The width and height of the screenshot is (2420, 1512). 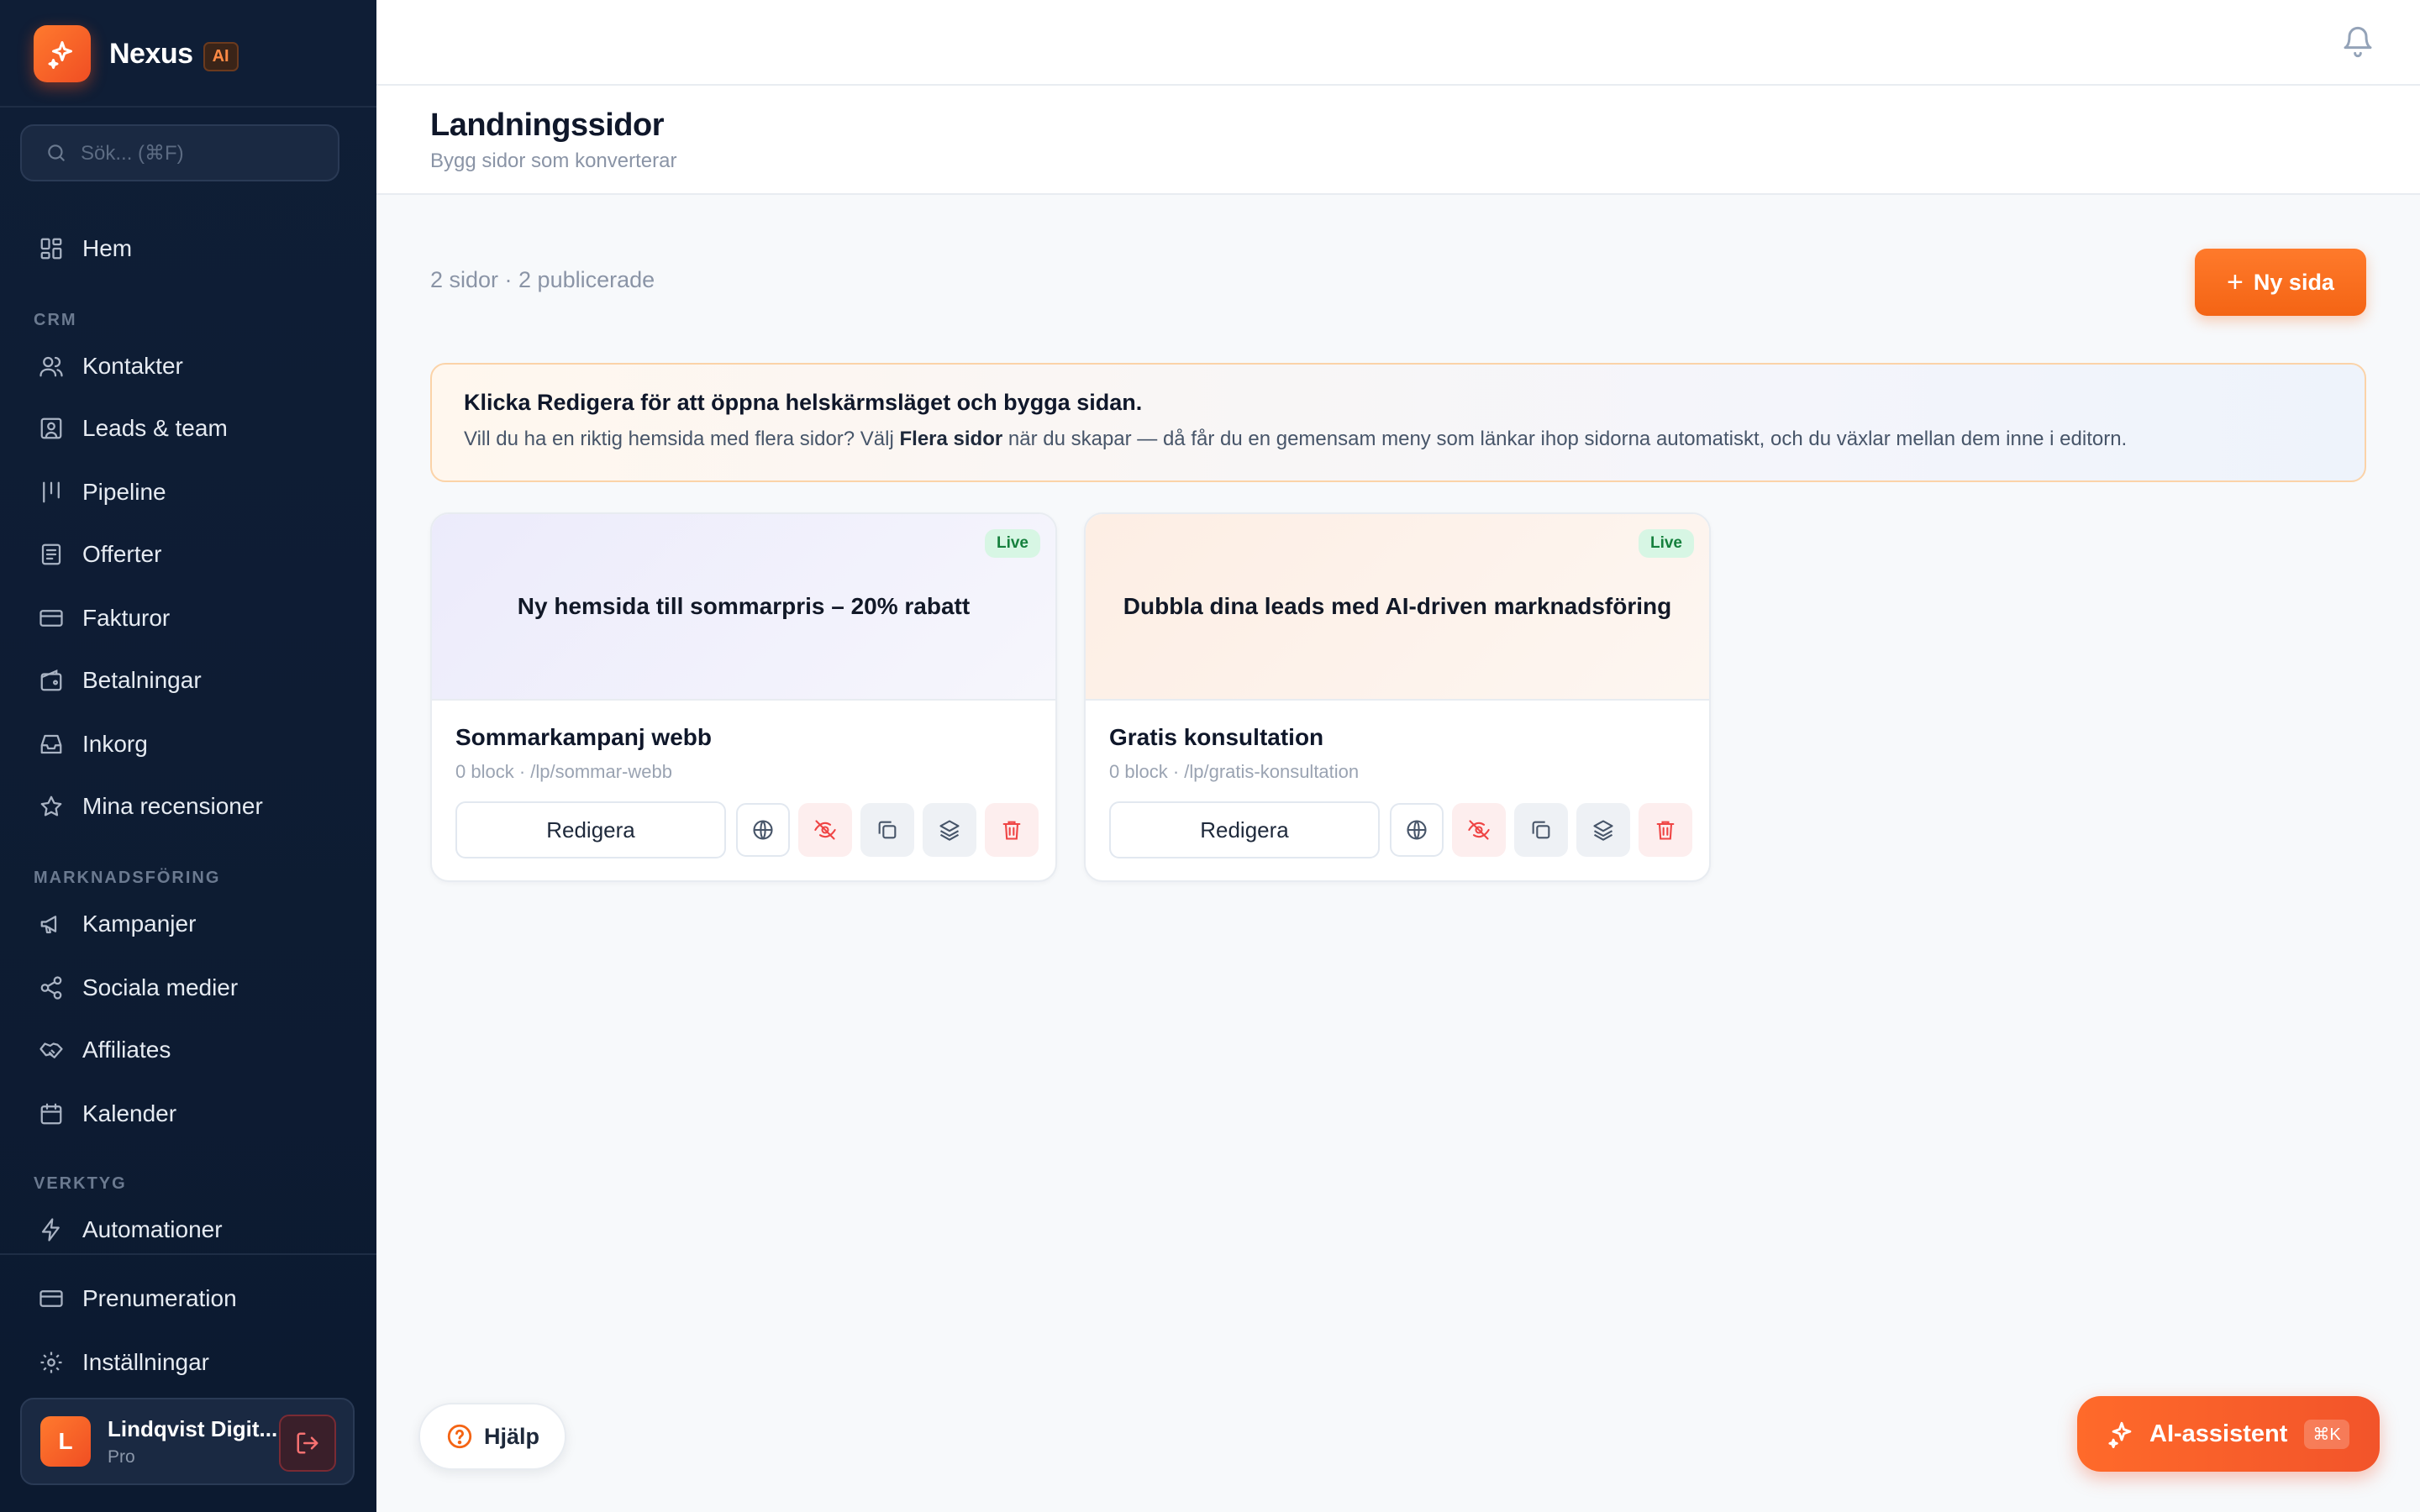 I want to click on handshake-icon, so click(x=52, y=1050).